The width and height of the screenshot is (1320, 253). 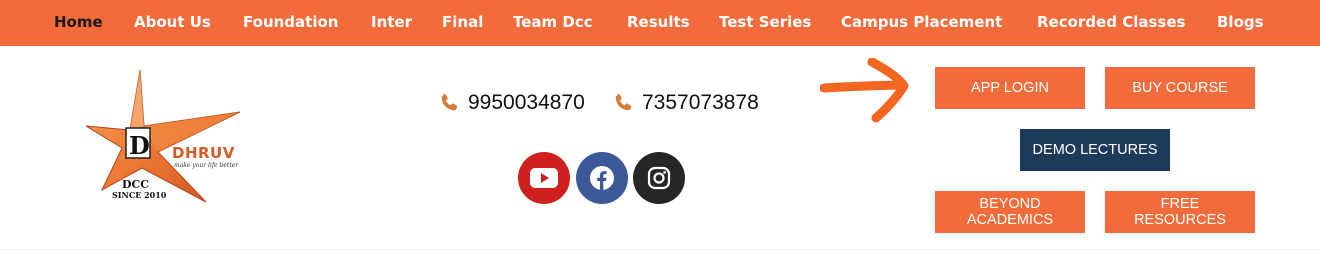 What do you see at coordinates (1010, 212) in the screenshot?
I see `beyond-academics-button: BEYOND ACADEMICS` at bounding box center [1010, 212].